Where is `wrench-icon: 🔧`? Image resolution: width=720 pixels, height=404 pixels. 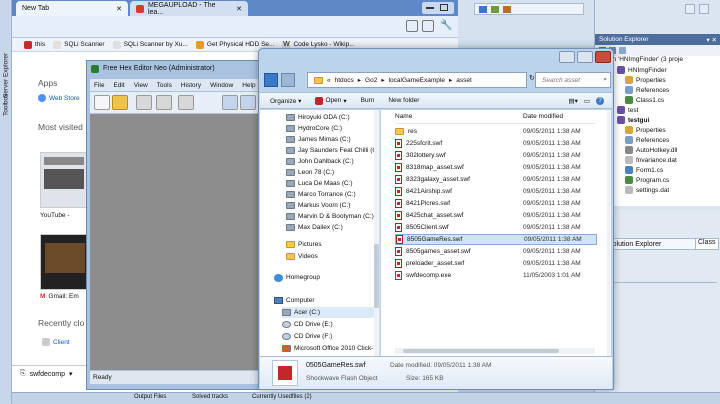
wrench-icon: 🔧 is located at coordinates (446, 26).